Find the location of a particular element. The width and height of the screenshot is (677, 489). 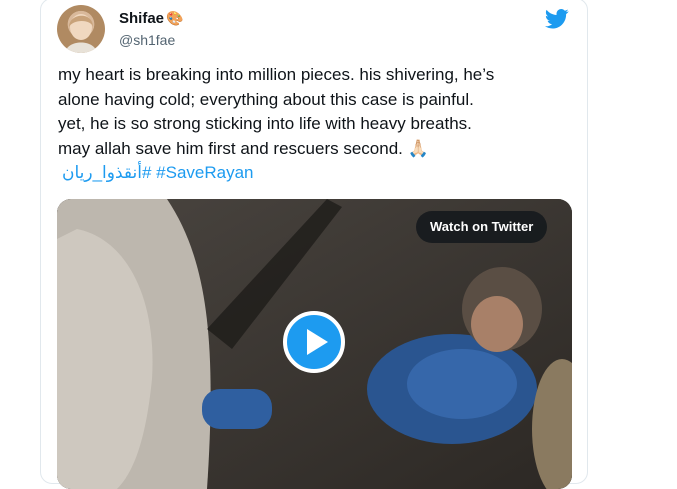

hashtag-arabic: #أنقذوا_ريان is located at coordinates (106, 172).